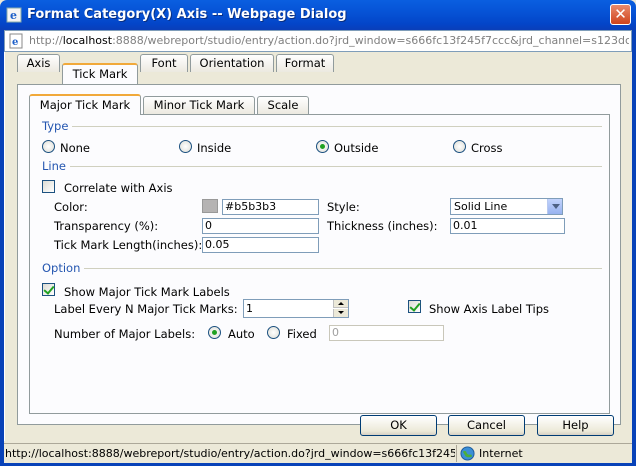 This screenshot has width=636, height=466. Describe the element at coordinates (575, 425) in the screenshot. I see `help-button: Help` at that location.